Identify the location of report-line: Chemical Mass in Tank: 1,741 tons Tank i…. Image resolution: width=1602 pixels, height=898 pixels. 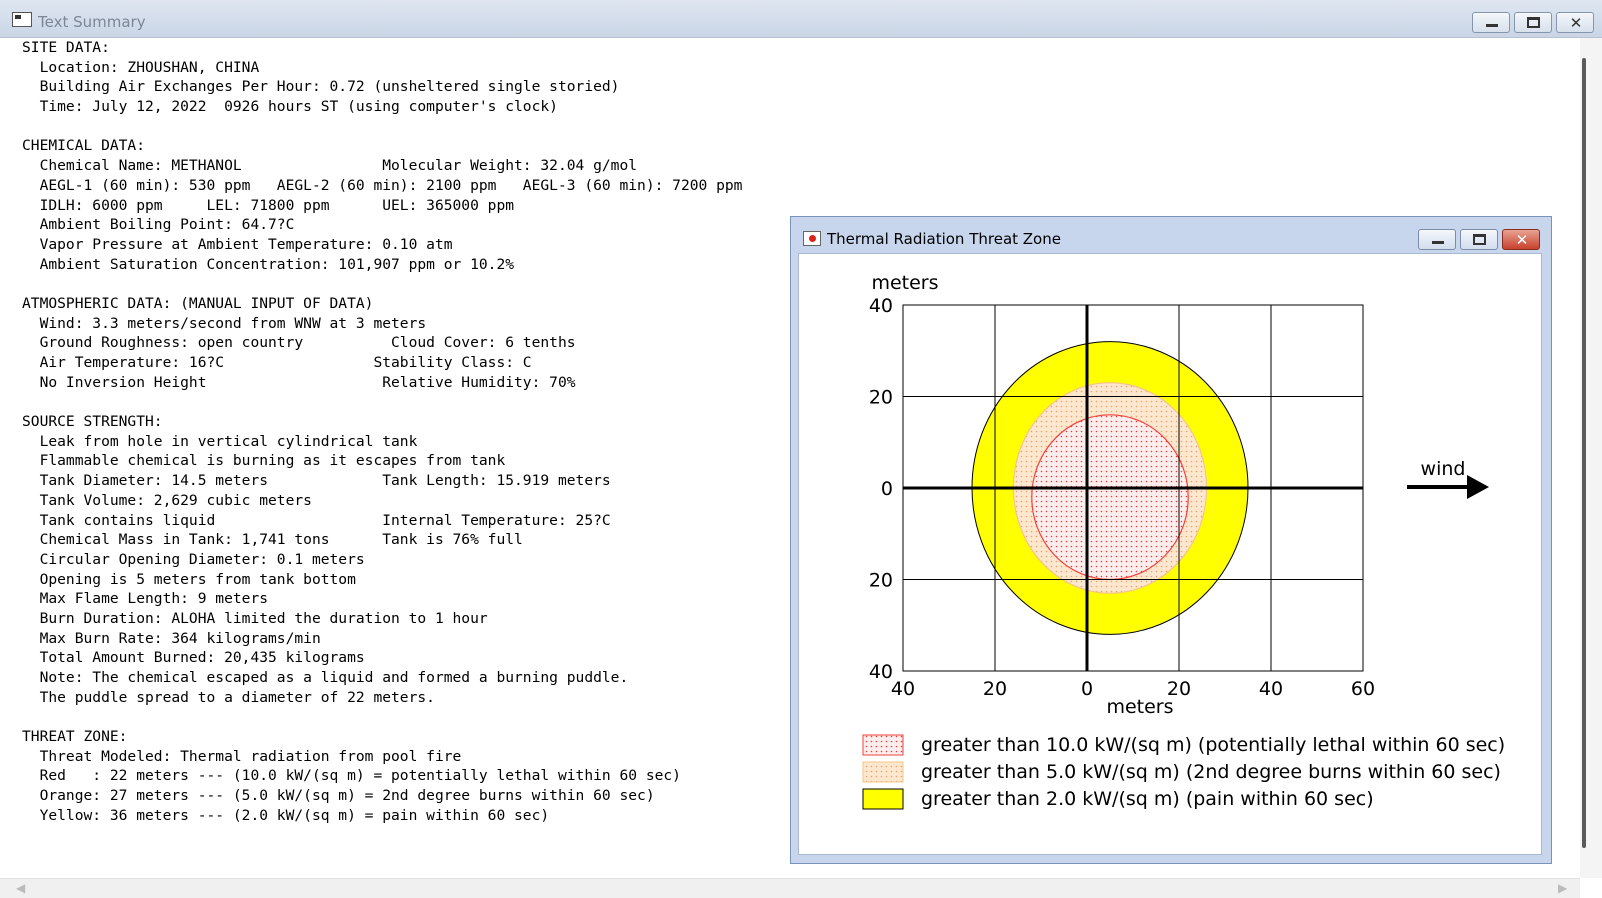
(272, 540).